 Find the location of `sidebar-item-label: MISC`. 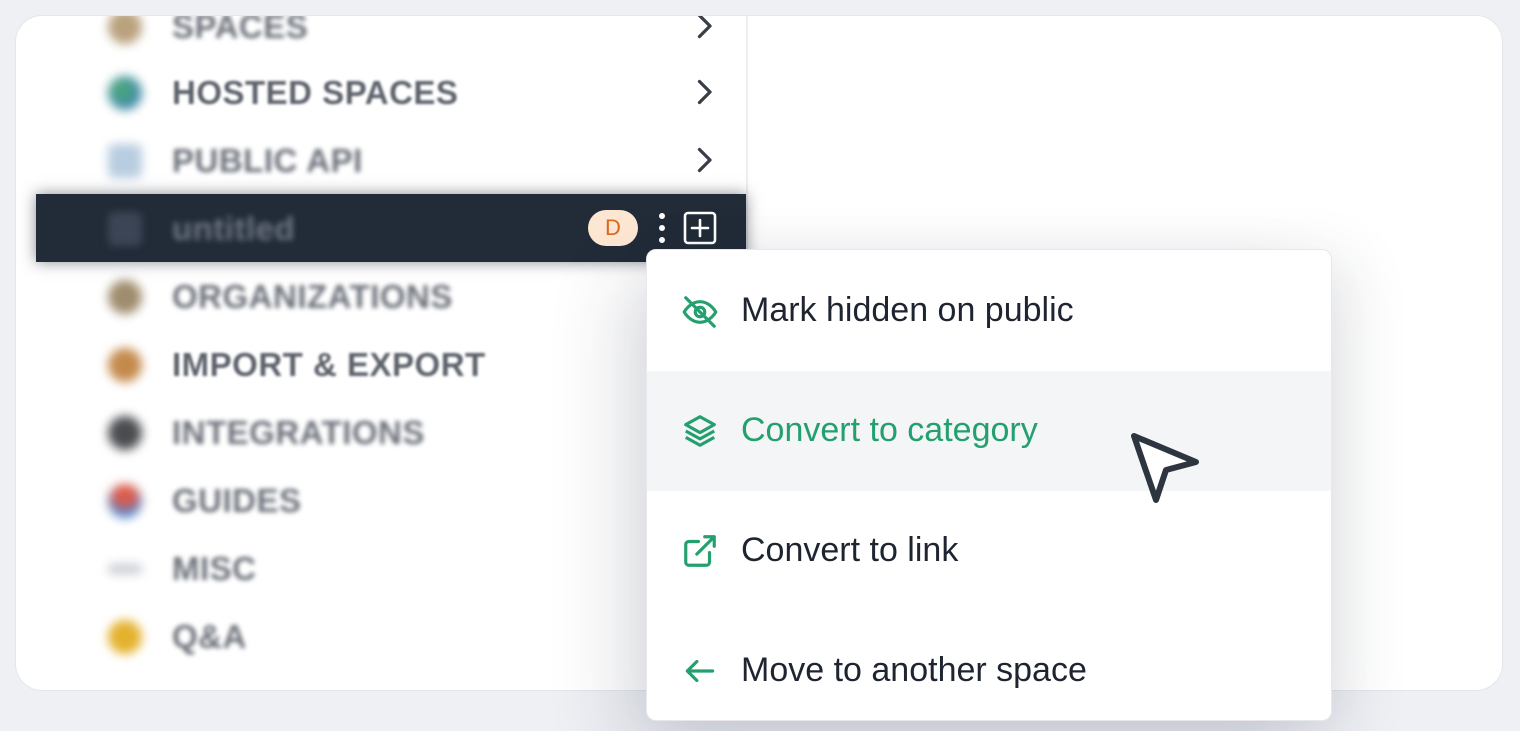

sidebar-item-label: MISC is located at coordinates (214, 568).